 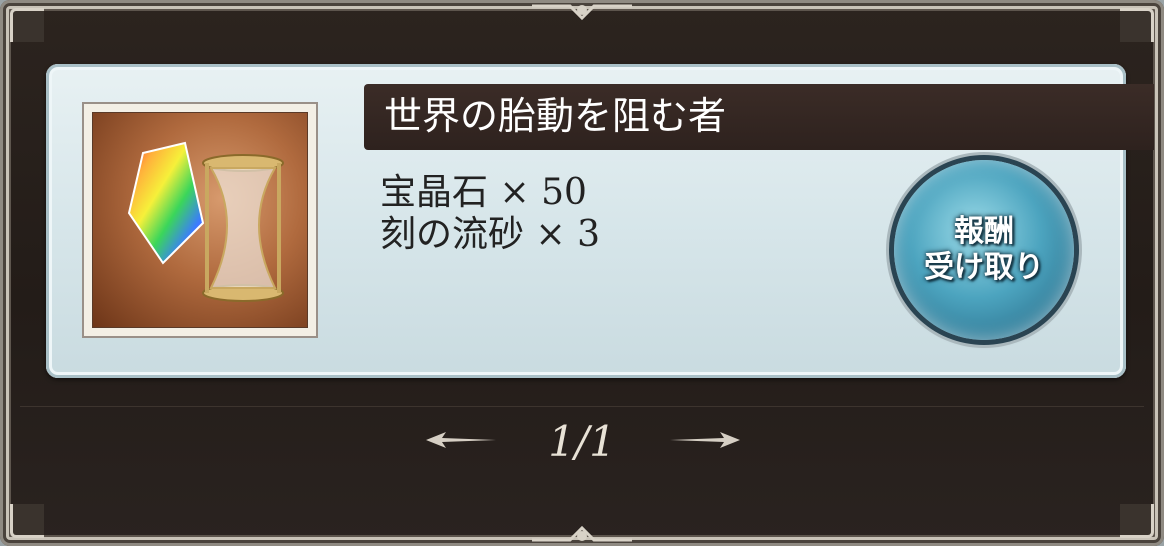 I want to click on reward-item-icon-frame, so click(x=200, y=220).